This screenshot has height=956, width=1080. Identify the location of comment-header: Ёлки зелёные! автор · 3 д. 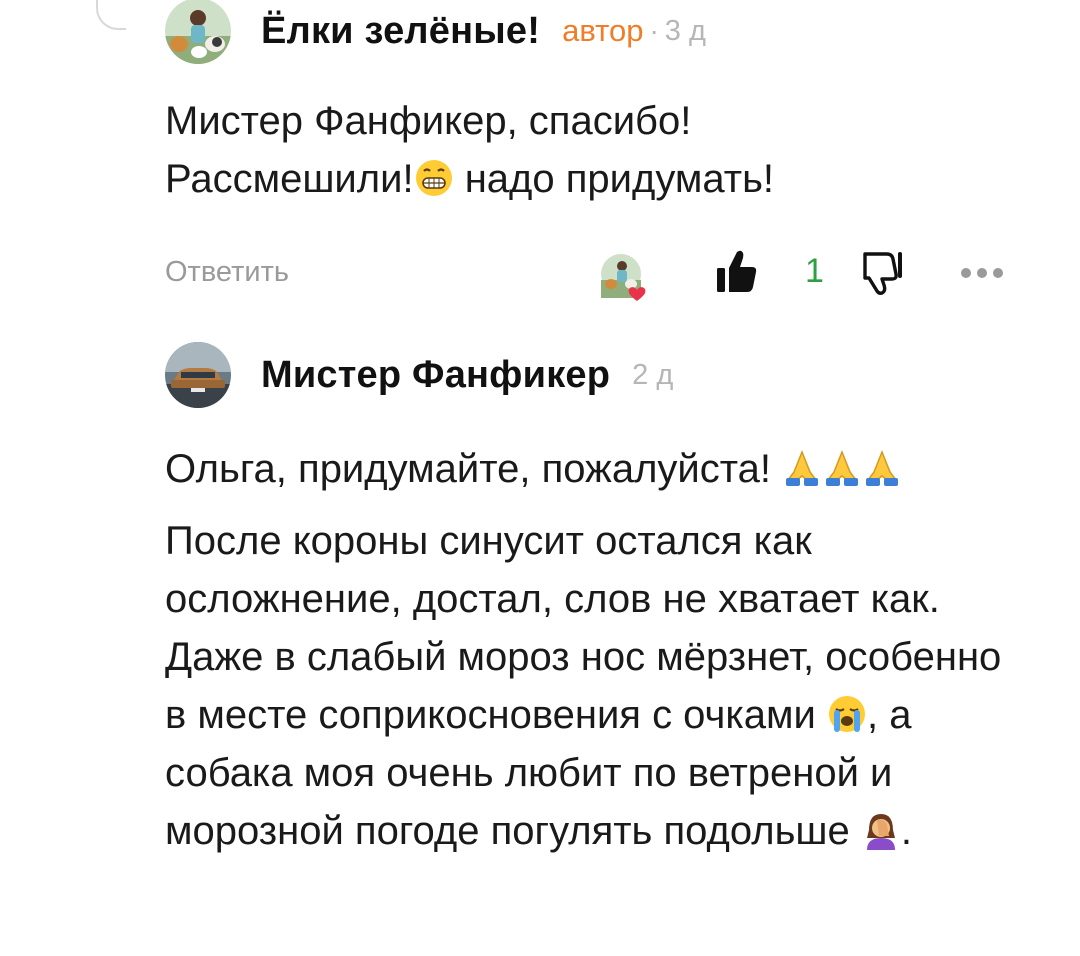
(592, 33).